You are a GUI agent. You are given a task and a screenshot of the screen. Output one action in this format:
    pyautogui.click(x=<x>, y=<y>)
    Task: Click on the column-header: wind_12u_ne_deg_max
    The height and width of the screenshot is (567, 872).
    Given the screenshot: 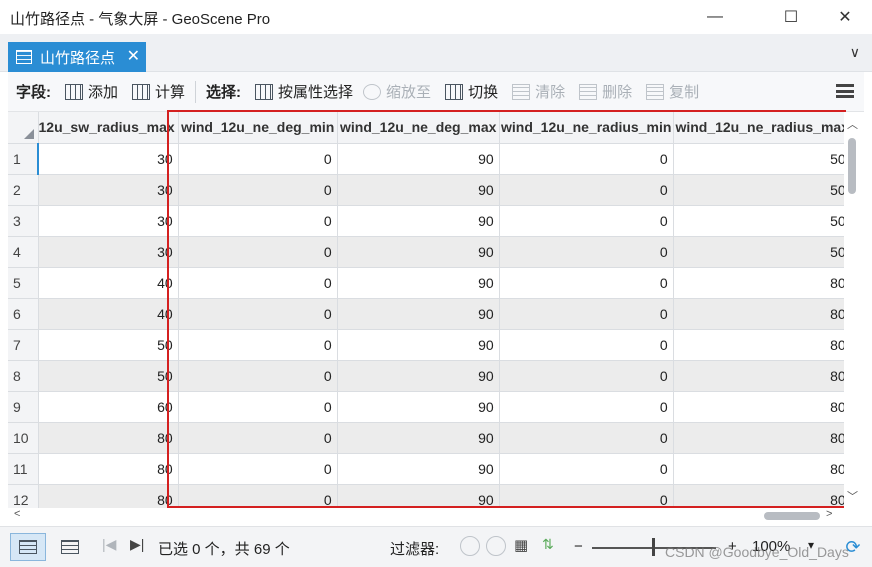 What is the action you would take?
    pyautogui.click(x=418, y=128)
    